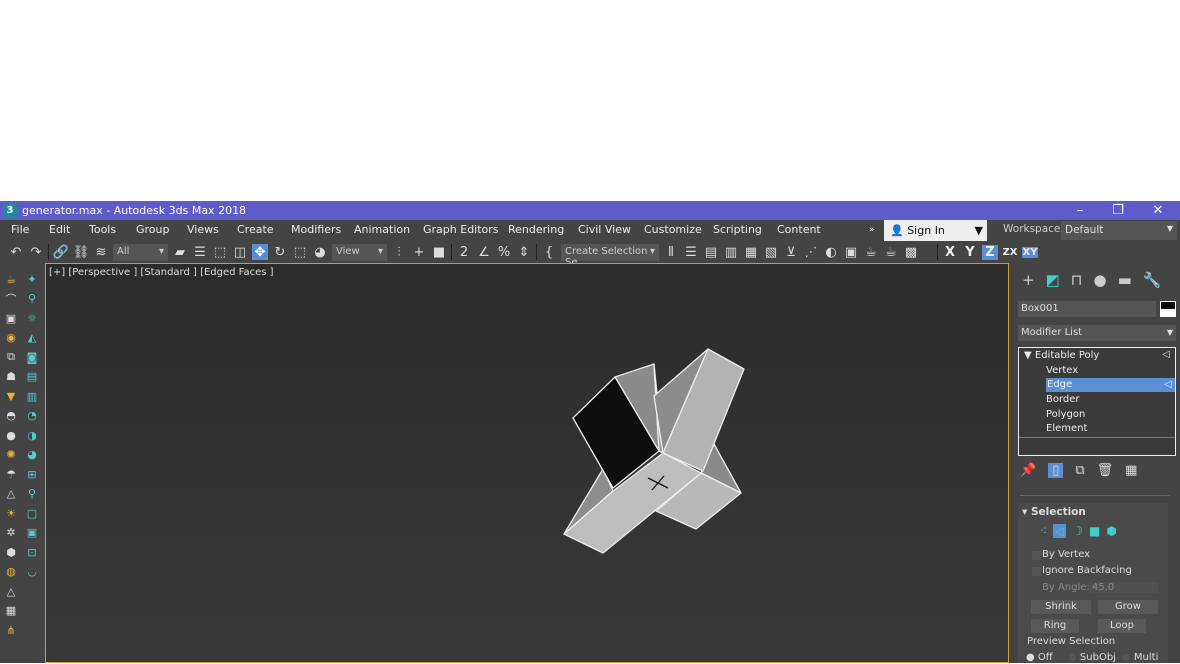 This screenshot has height=664, width=1180. What do you see at coordinates (711, 252) in the screenshot?
I see `scene-explorer-icon: ▤` at bounding box center [711, 252].